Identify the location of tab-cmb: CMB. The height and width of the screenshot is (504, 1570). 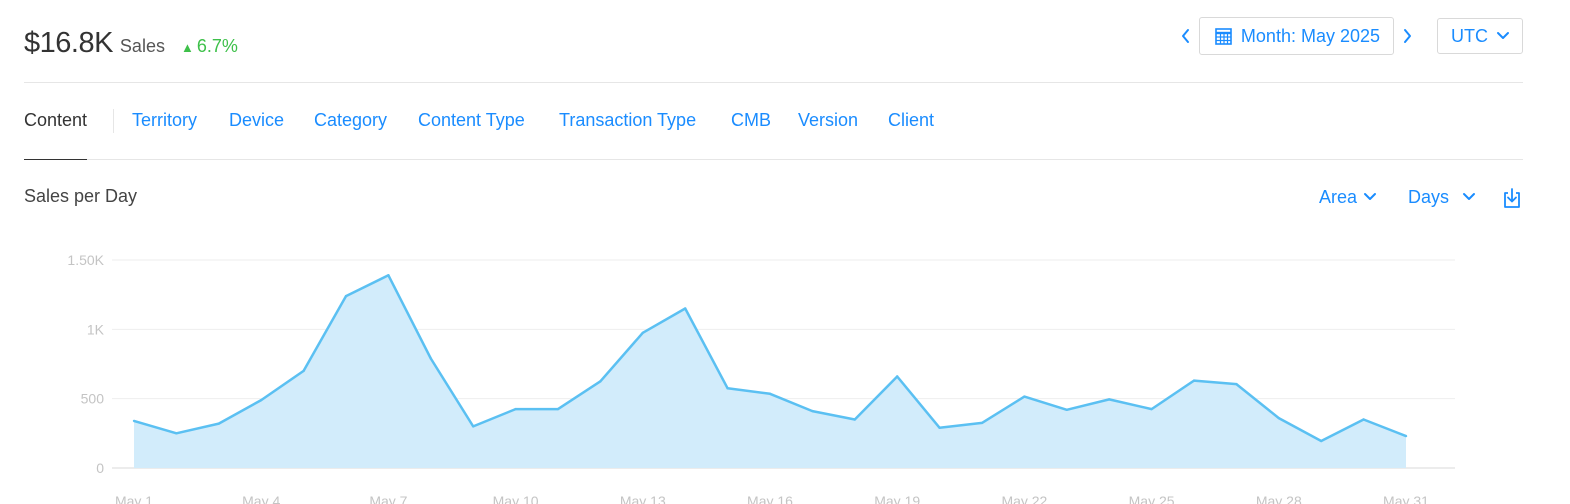
(751, 120).